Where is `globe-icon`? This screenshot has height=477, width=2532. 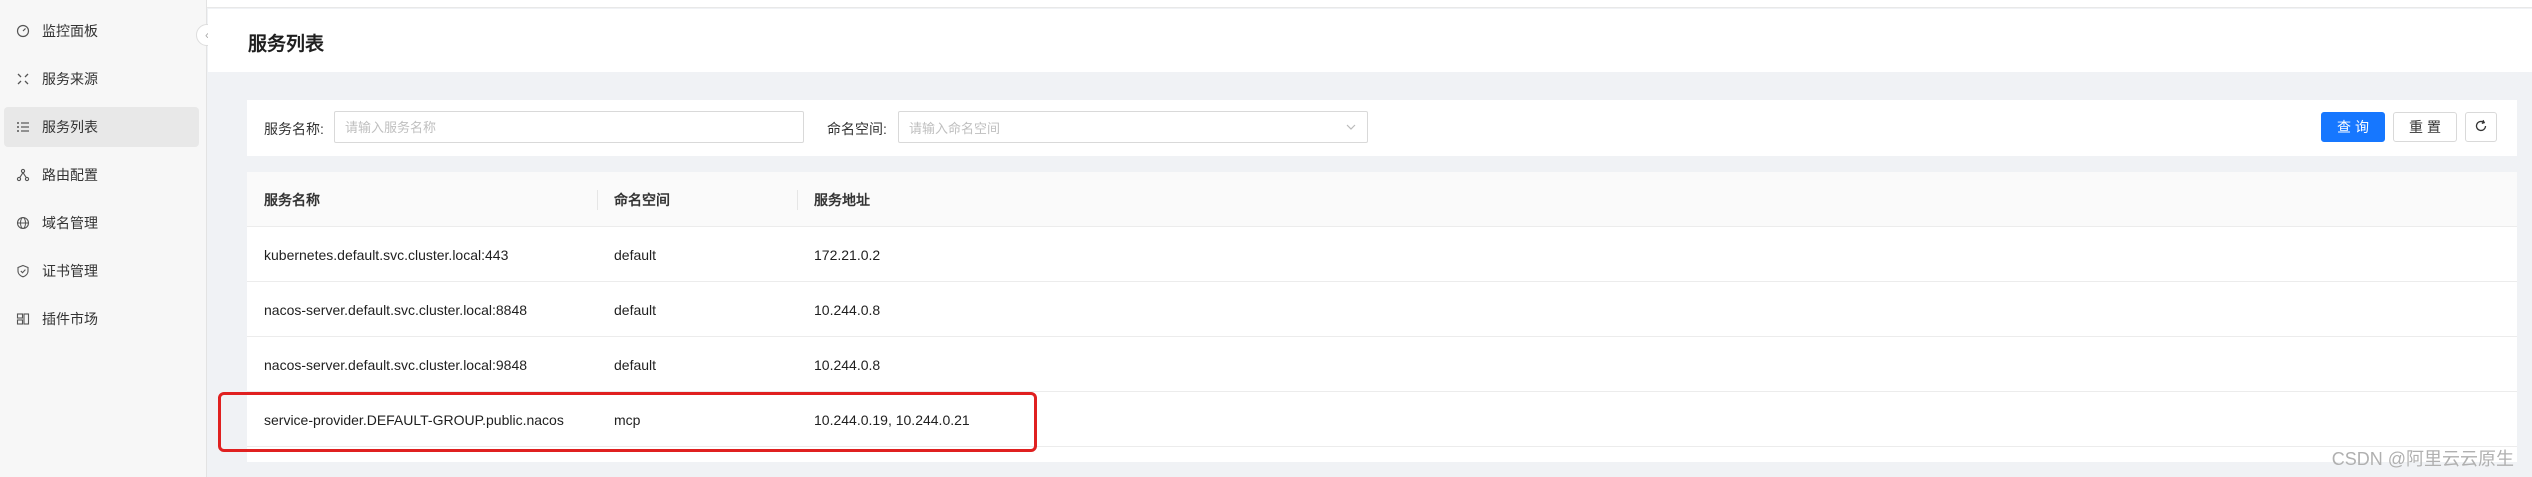
globe-icon is located at coordinates (23, 223).